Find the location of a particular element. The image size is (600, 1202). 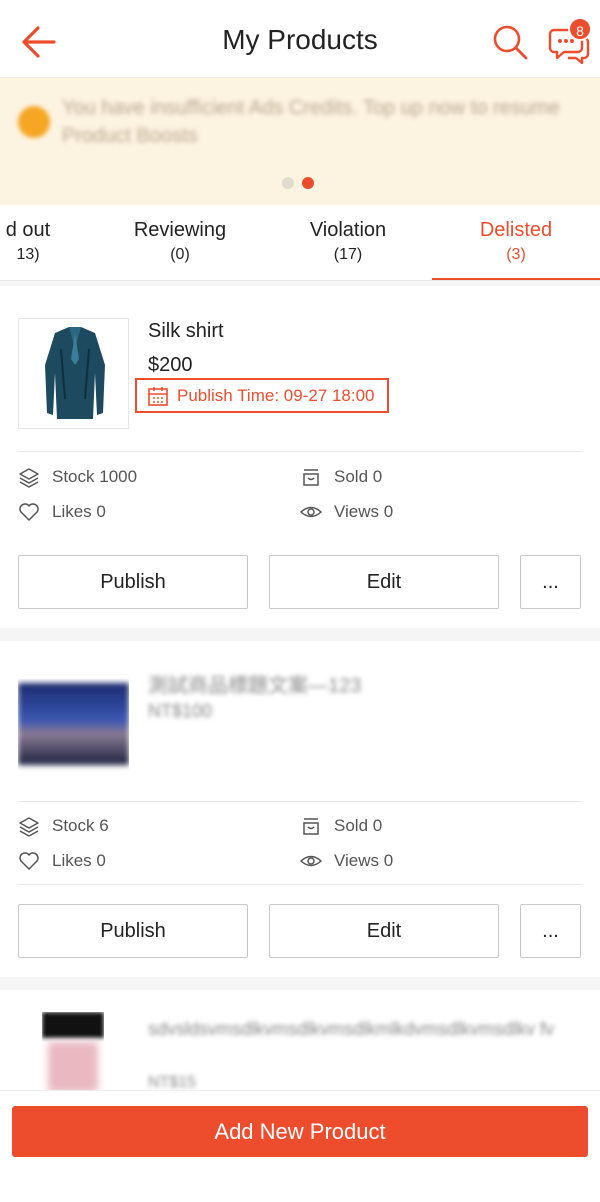

stock-text: Stock 1000 is located at coordinates (95, 476).